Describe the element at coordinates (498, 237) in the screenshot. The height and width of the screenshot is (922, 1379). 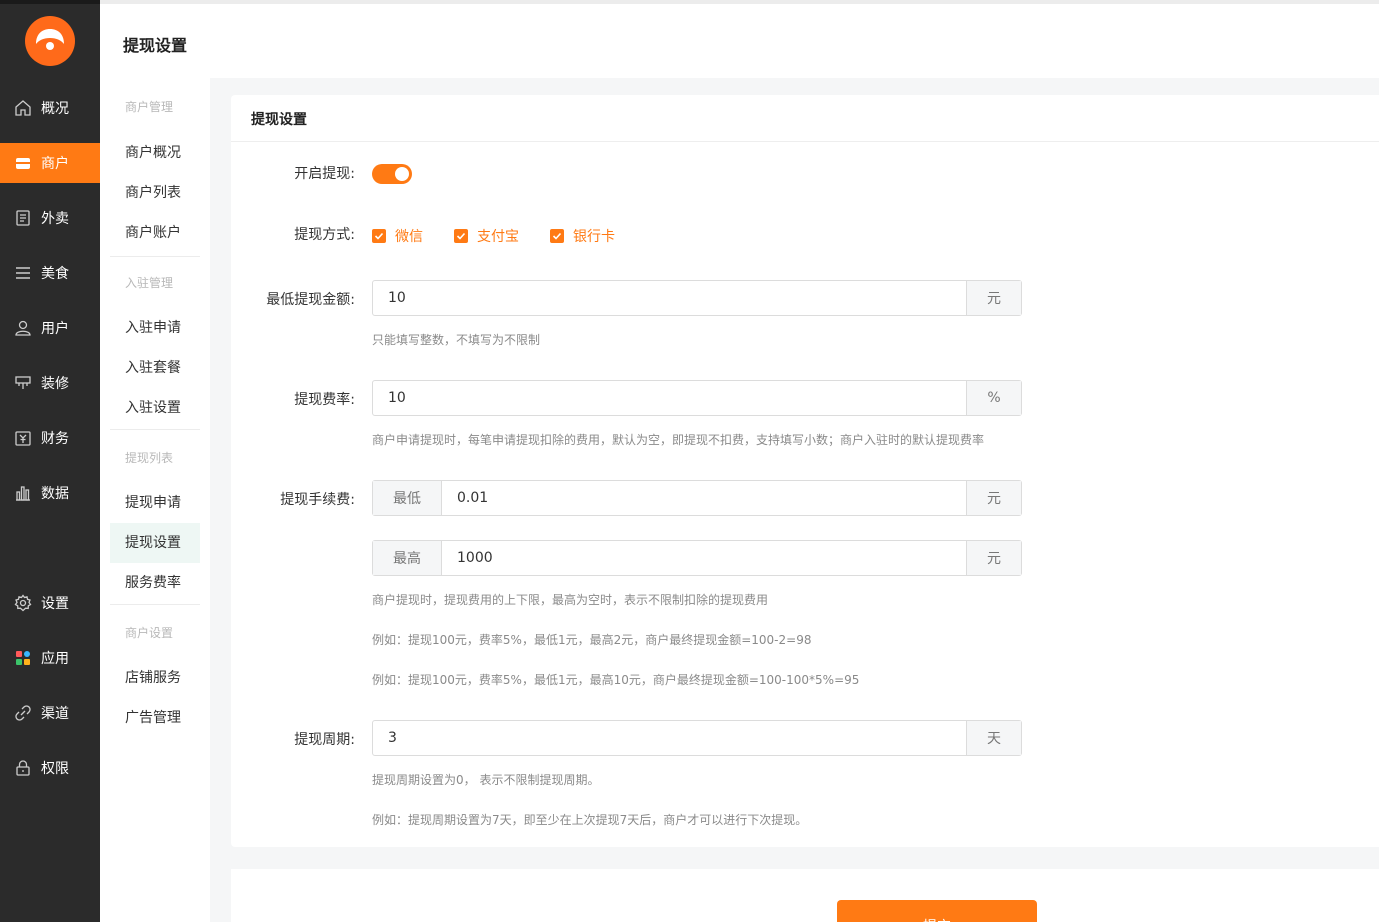
I see `method-alipay-label: 支付宝` at that location.